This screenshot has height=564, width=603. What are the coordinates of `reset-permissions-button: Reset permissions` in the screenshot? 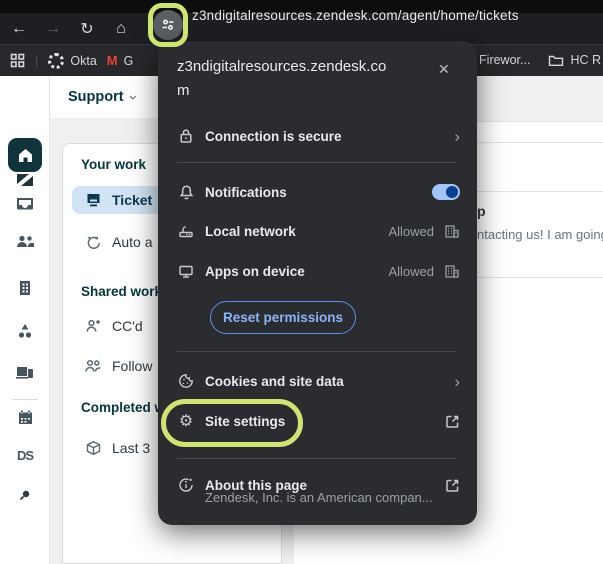 It's located at (283, 317).